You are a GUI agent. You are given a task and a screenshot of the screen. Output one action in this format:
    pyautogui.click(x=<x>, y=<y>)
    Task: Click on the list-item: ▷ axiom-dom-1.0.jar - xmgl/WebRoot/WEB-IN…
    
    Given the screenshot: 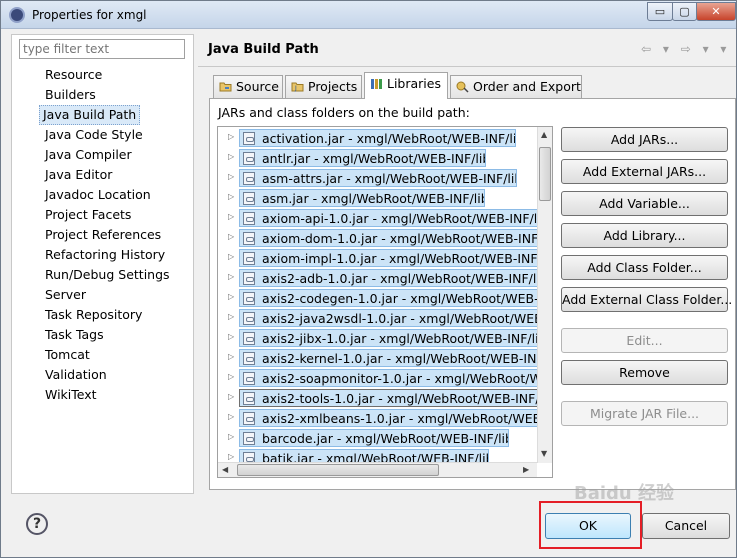 What is the action you would take?
    pyautogui.click(x=378, y=238)
    